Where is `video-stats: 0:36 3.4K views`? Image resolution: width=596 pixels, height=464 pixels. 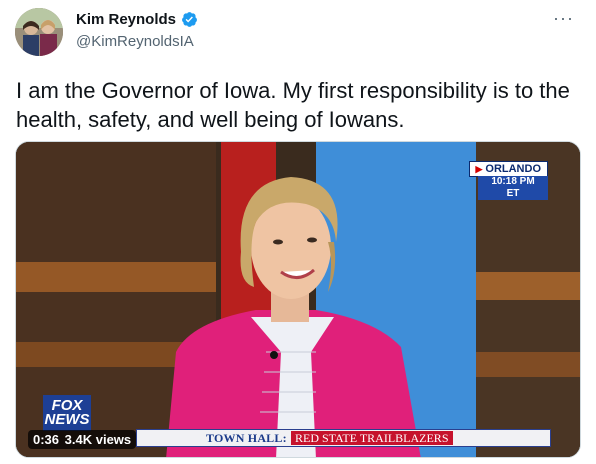
video-stats: 0:36 3.4K views is located at coordinates (82, 439).